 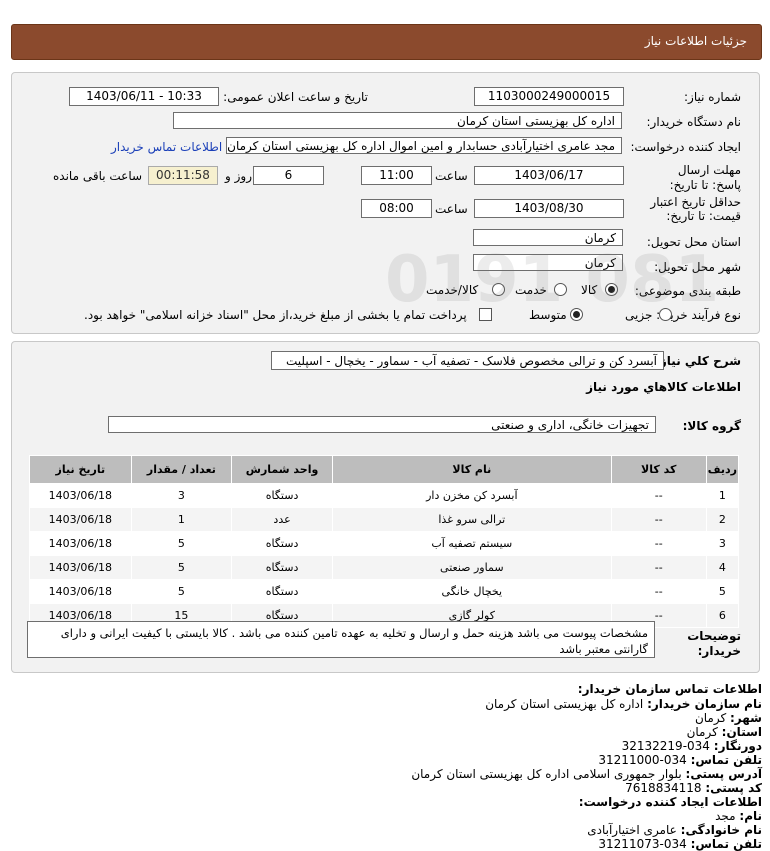 I want to click on buyer-org-field: اداره کل بهزیستی استان کرمان, so click(x=397, y=120).